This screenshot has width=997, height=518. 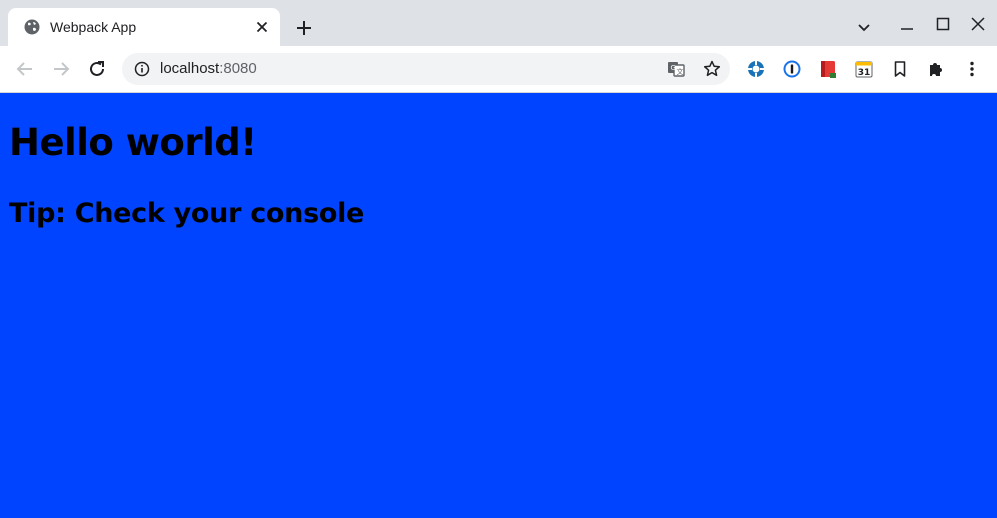 What do you see at coordinates (262, 27) in the screenshot?
I see `close-icon` at bounding box center [262, 27].